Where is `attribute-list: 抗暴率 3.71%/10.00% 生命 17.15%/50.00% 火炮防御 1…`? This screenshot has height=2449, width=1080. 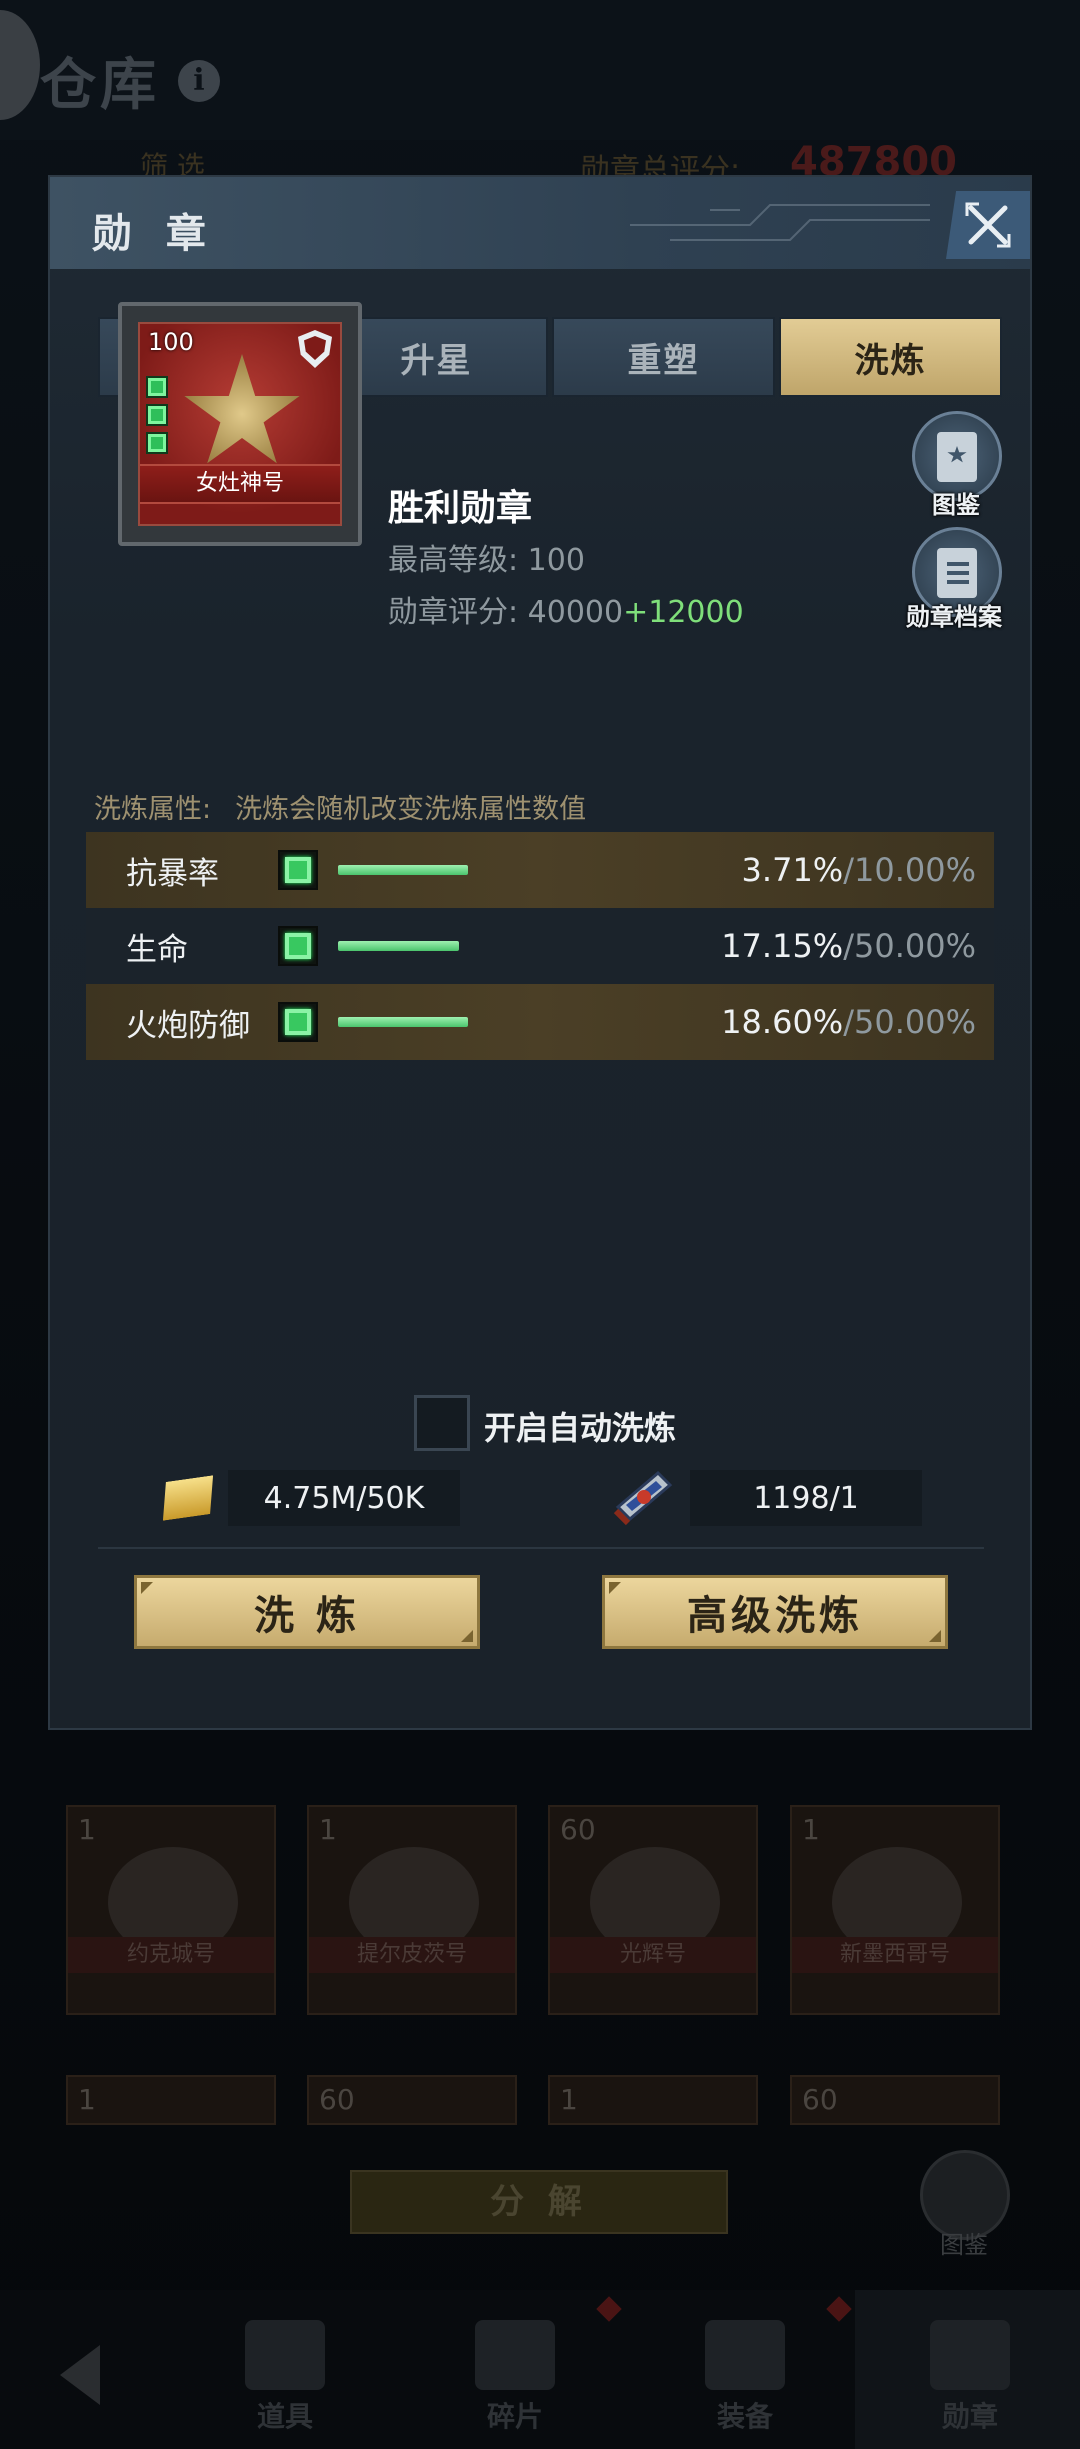 attribute-list: 抗暴率 3.71%/10.00% 生命 17.15%/50.00% 火炮防御 1… is located at coordinates (540, 946).